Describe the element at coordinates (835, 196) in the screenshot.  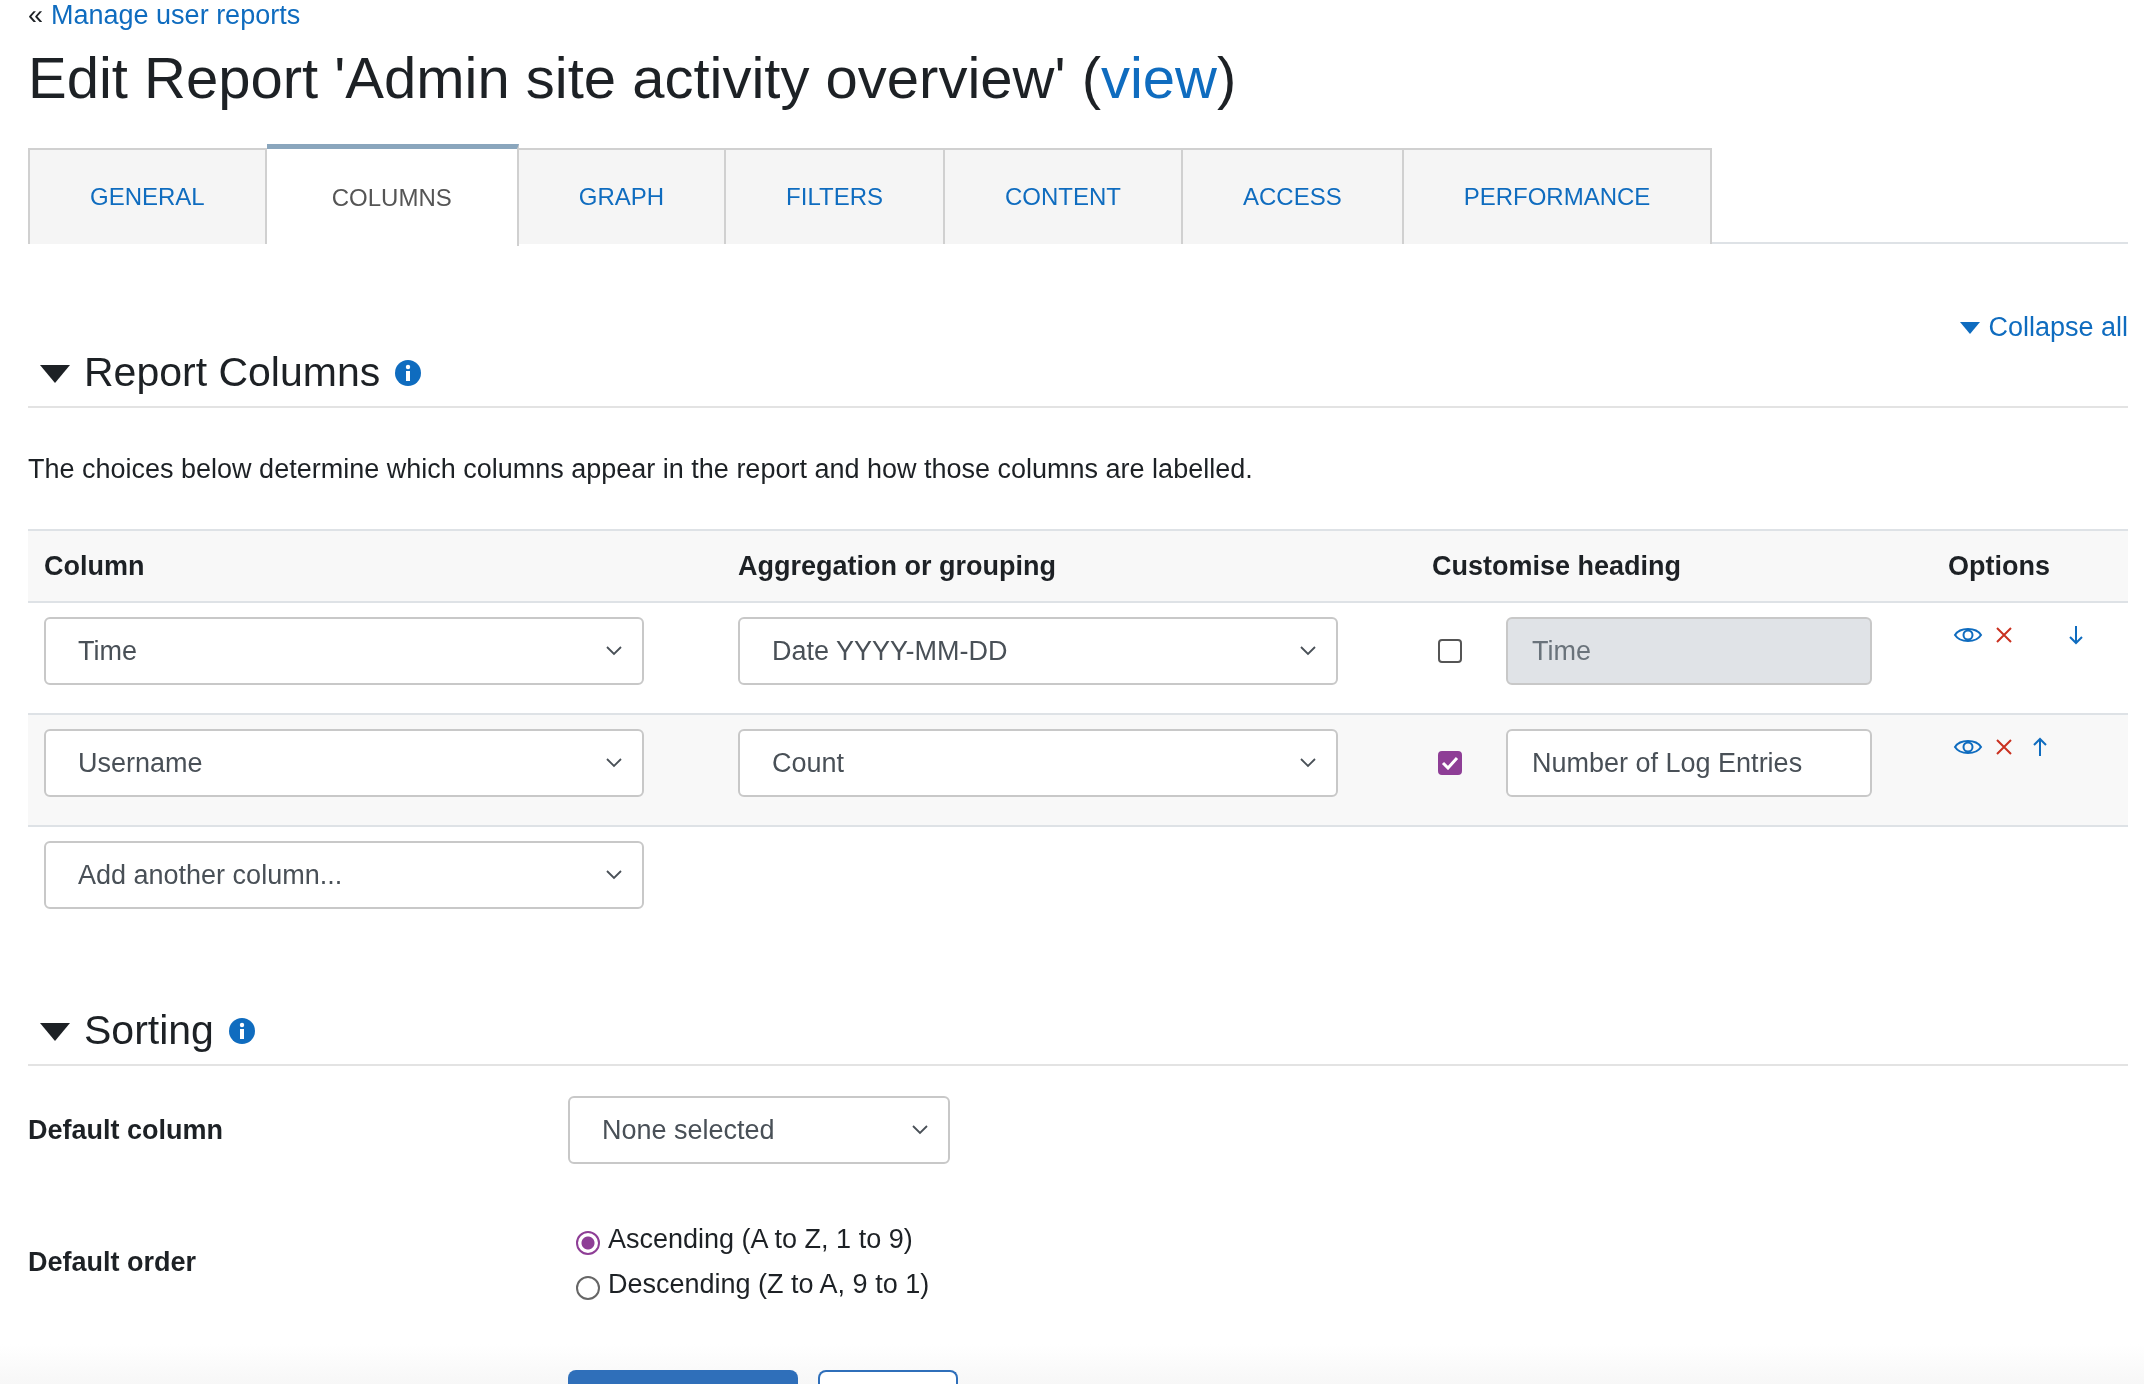
I see `tab: FILTERS` at that location.